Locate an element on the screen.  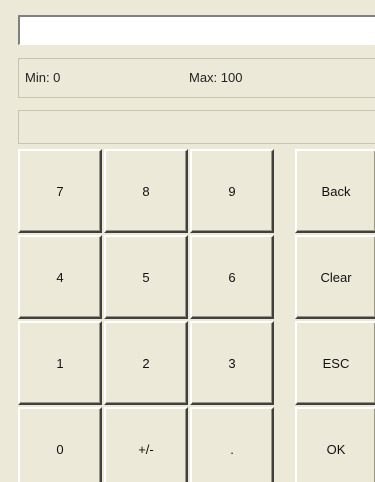
ok-button: OK is located at coordinates (335, 444).